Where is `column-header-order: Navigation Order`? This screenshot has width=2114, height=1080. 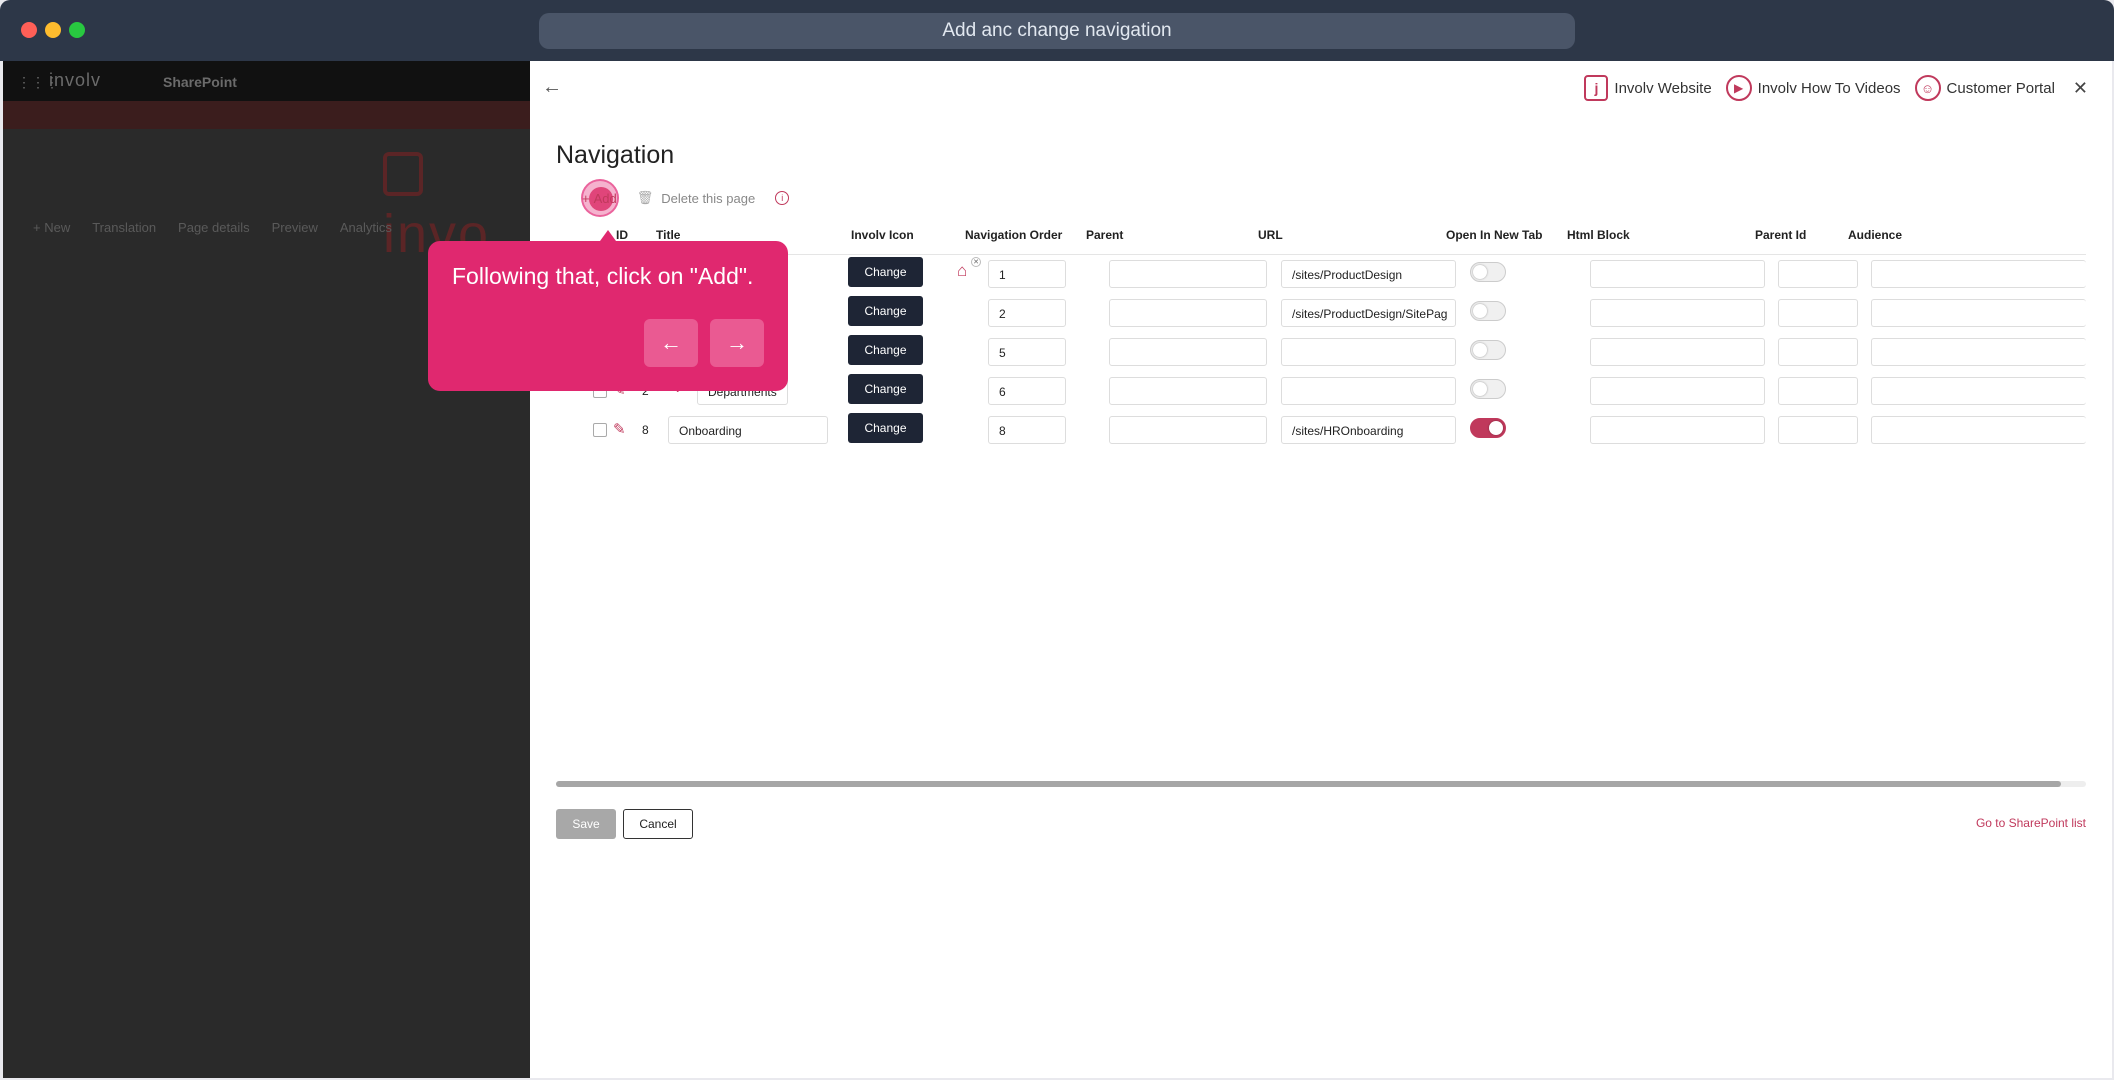
column-header-order: Navigation Order is located at coordinates (1014, 235).